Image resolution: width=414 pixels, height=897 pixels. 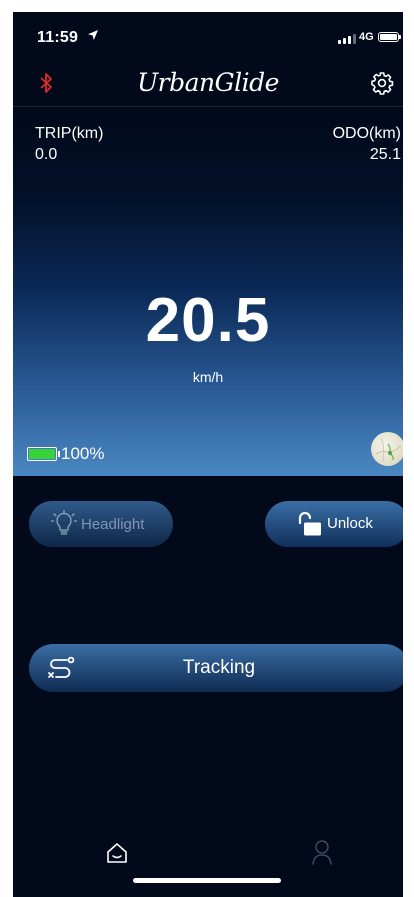 I want to click on map-button, so click(x=387, y=449).